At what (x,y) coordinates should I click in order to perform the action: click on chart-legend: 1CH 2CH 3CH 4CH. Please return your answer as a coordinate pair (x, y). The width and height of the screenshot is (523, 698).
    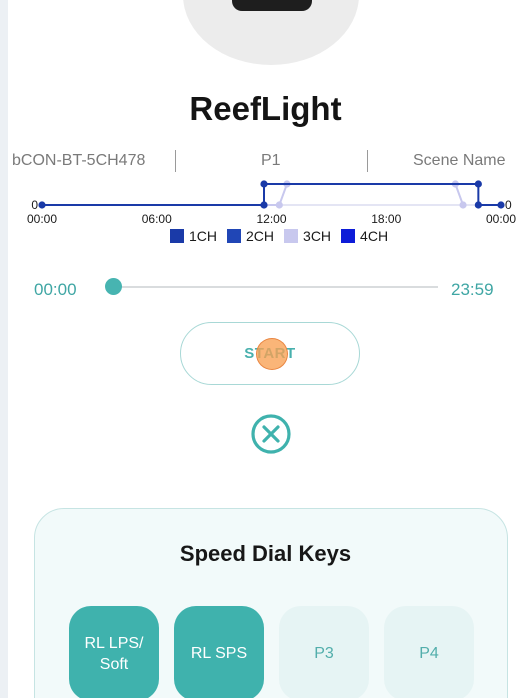
    Looking at the image, I should click on (284, 236).